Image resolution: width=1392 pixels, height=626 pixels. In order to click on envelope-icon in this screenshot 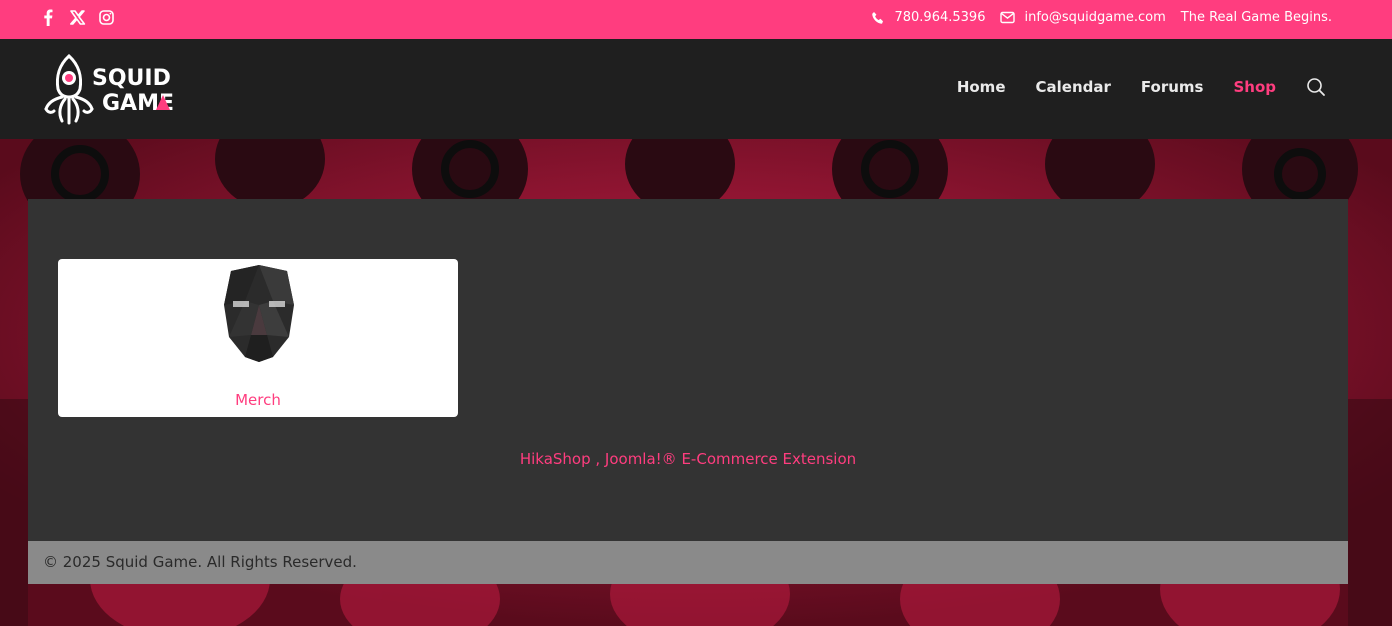, I will do `click(1008, 17)`.